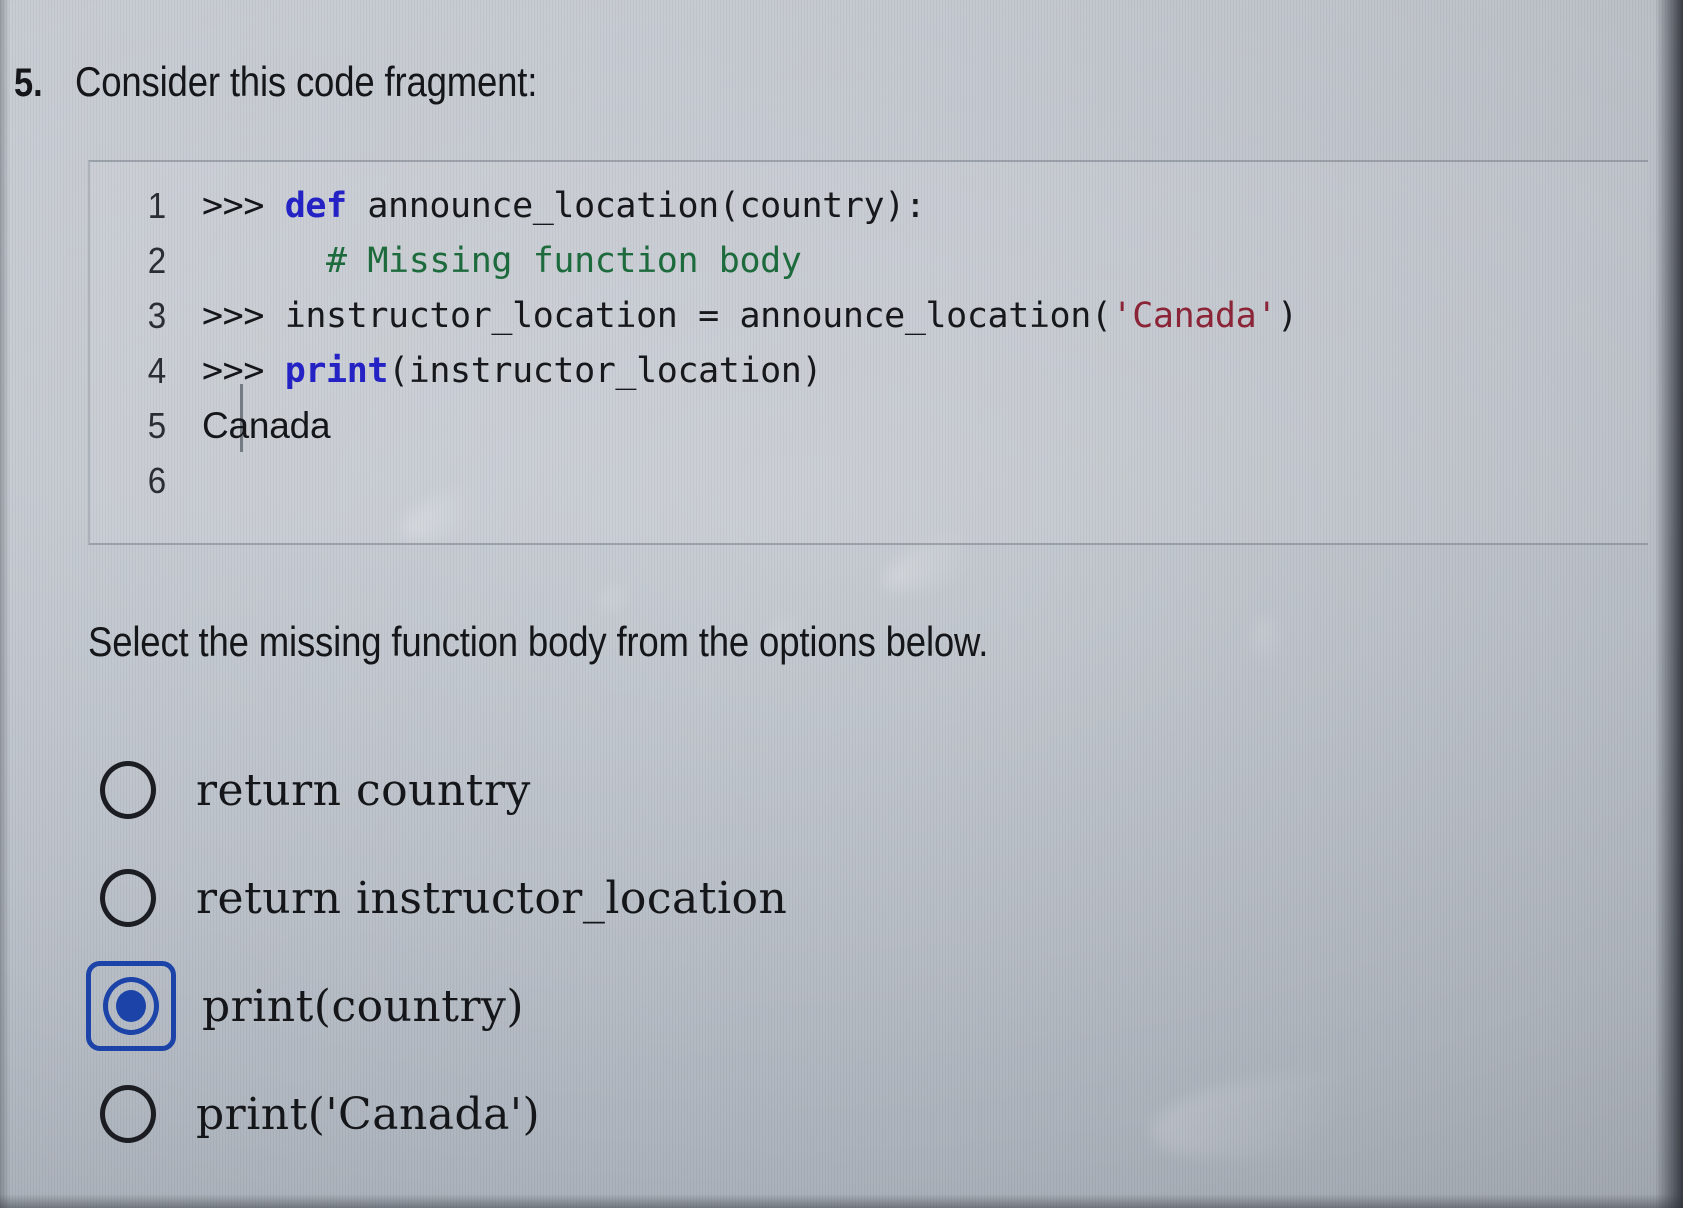 This screenshot has height=1208, width=1683. Describe the element at coordinates (336, 370) in the screenshot. I see `code-token-builtin: print` at that location.